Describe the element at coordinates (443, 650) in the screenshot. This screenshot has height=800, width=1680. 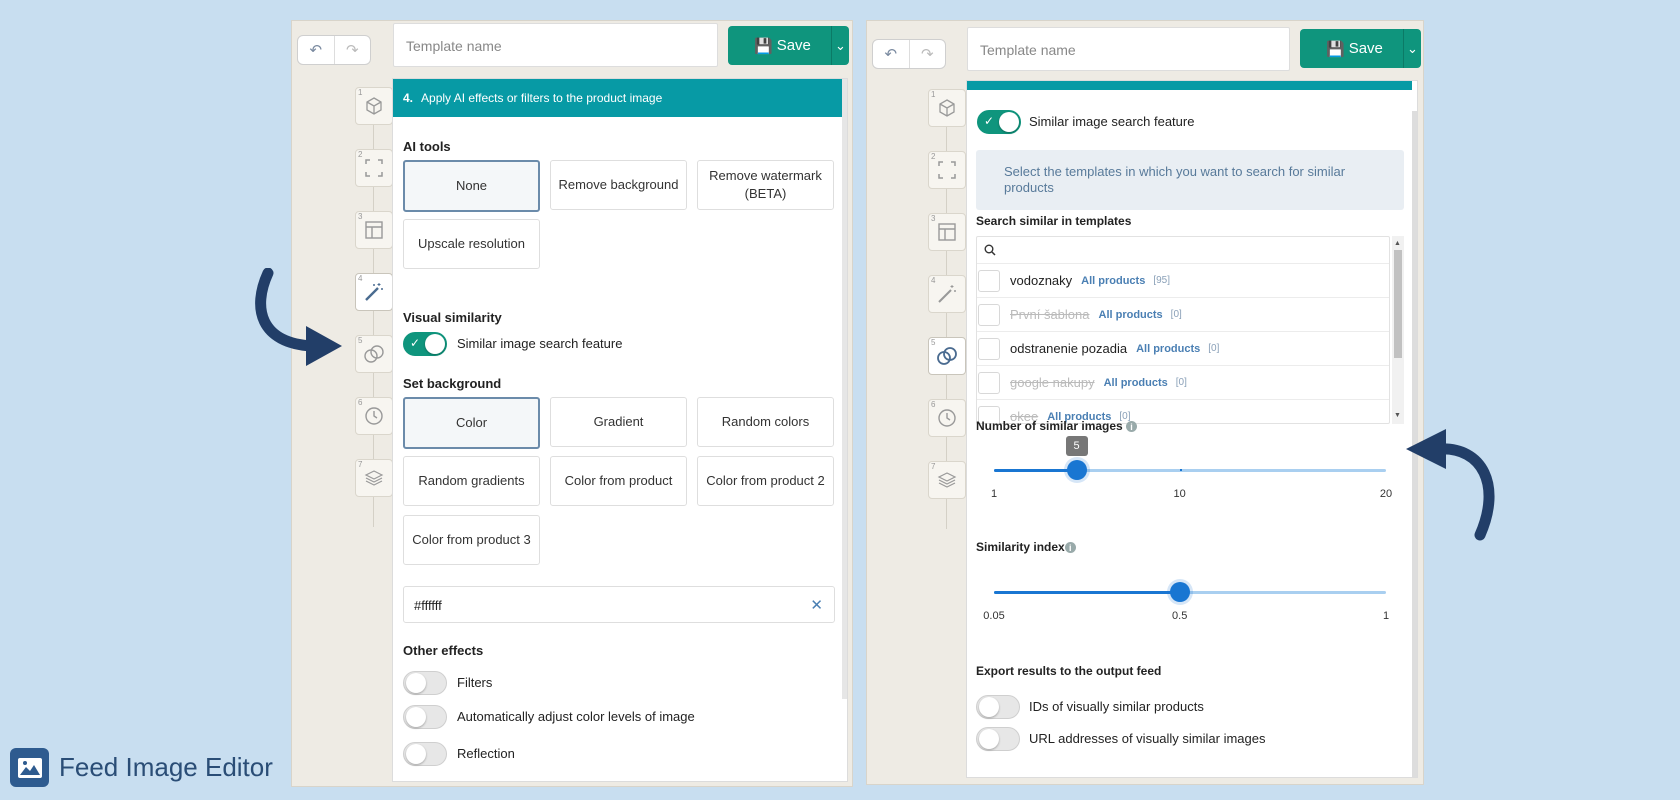
I see `other-effects-label: Other effects` at that location.